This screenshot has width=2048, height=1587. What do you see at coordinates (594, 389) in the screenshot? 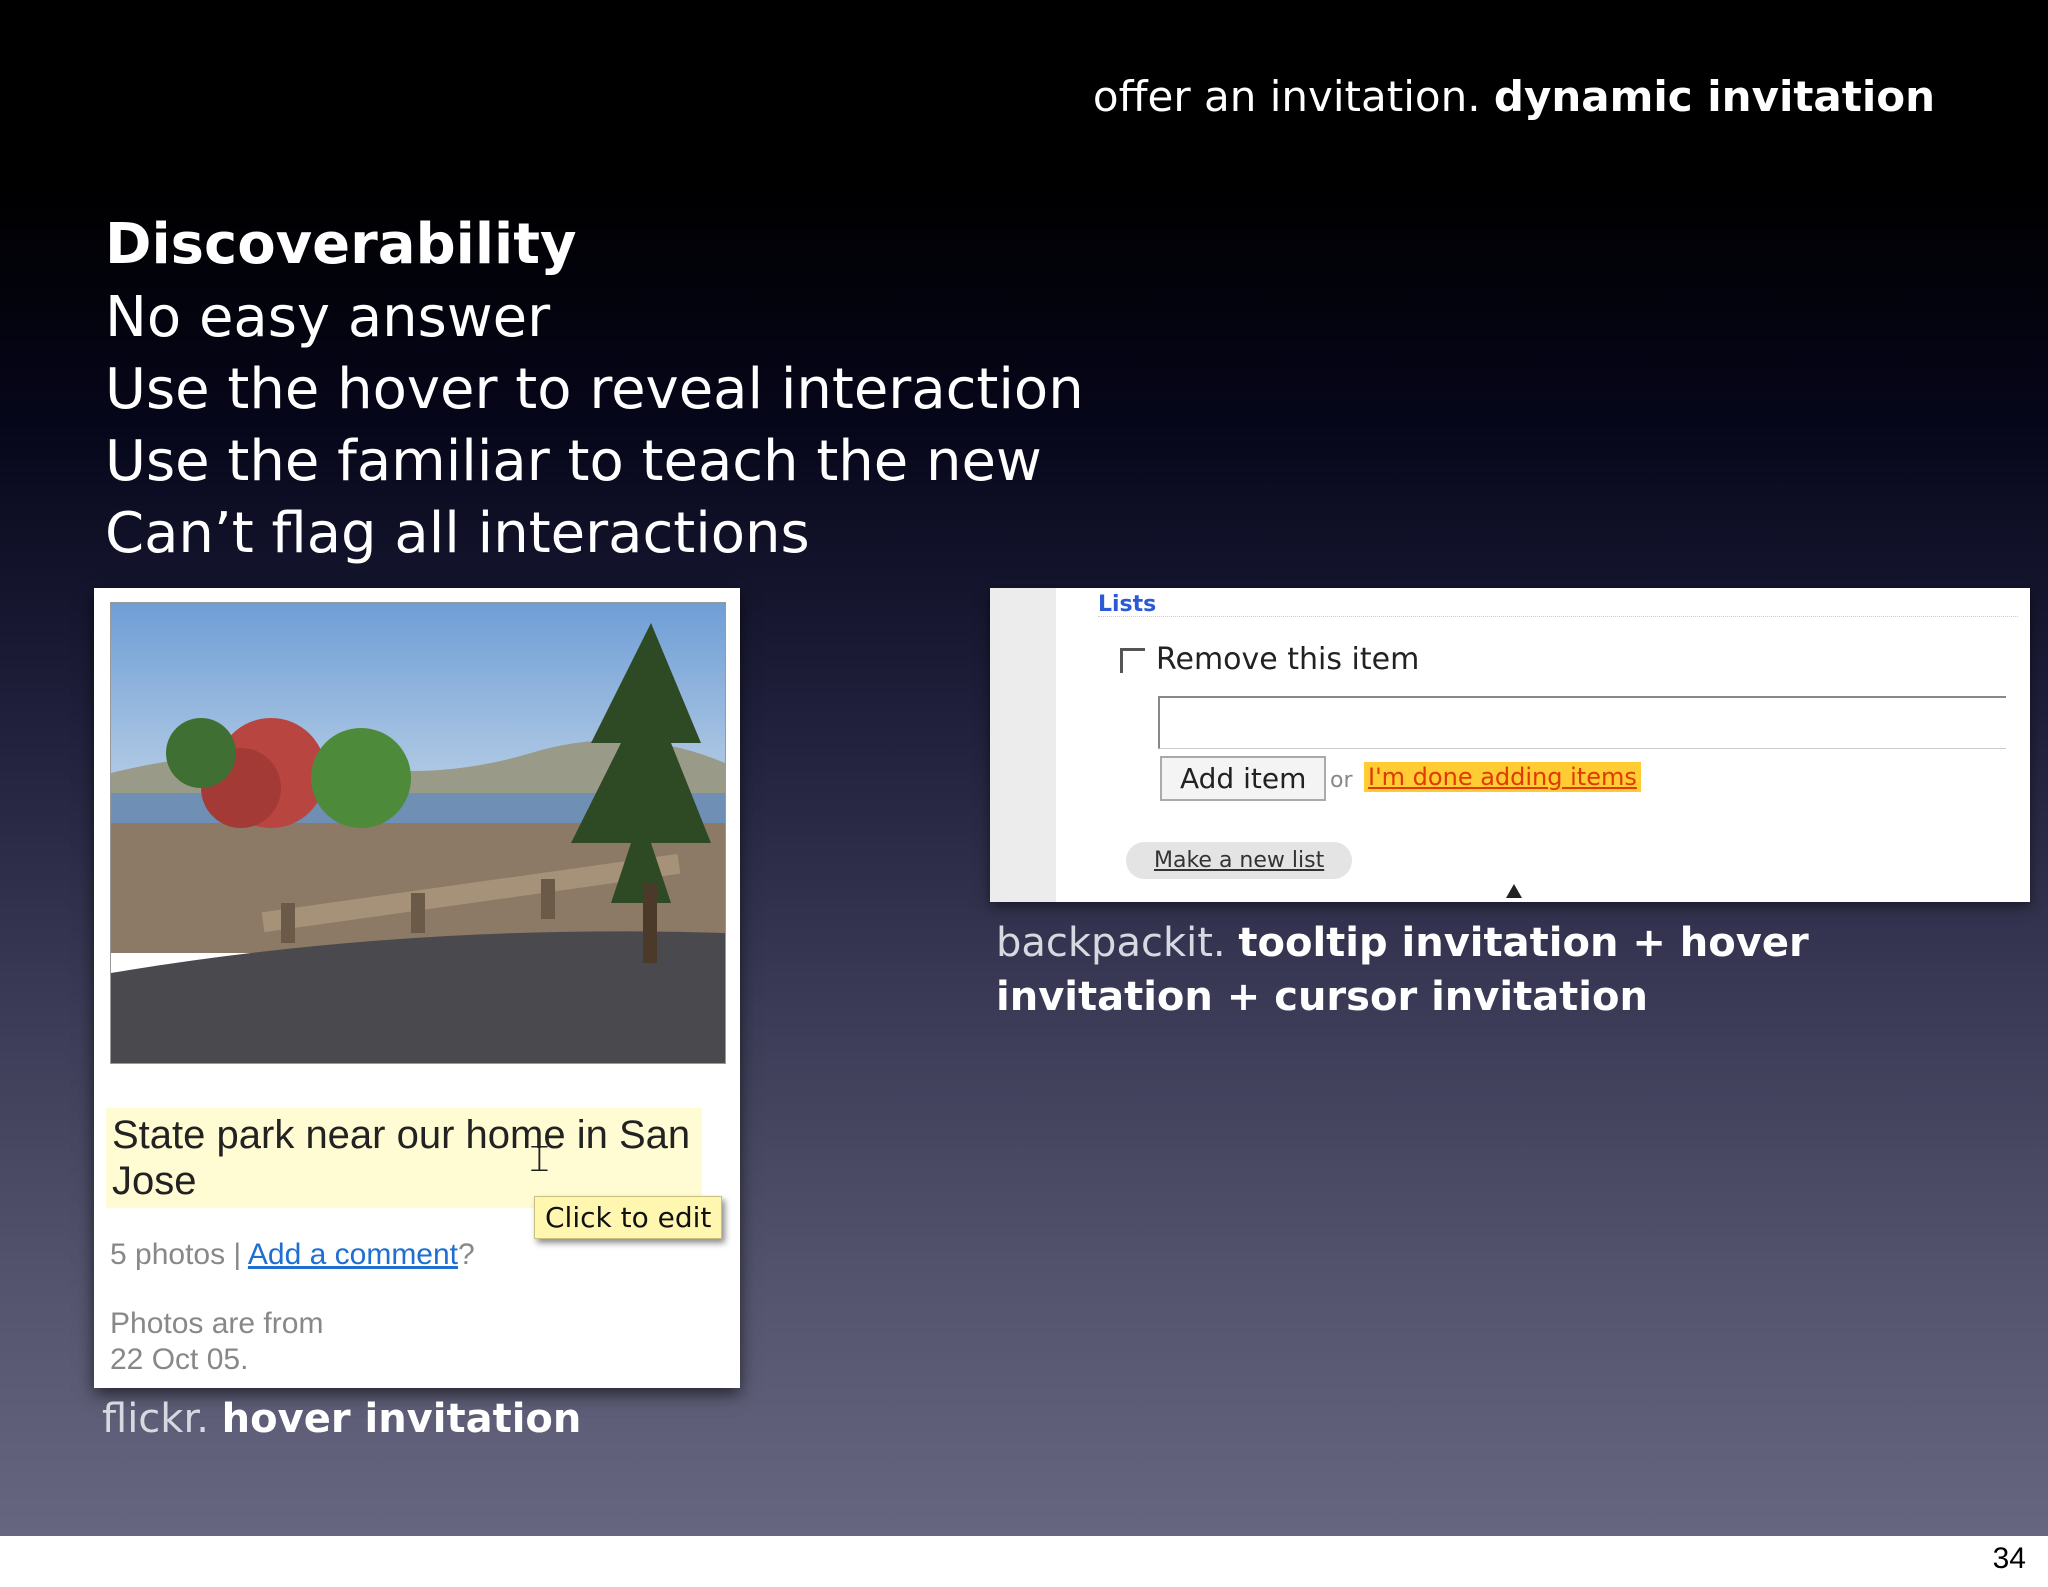
I see `bullet-item: Use the hover to reveal interaction` at bounding box center [594, 389].